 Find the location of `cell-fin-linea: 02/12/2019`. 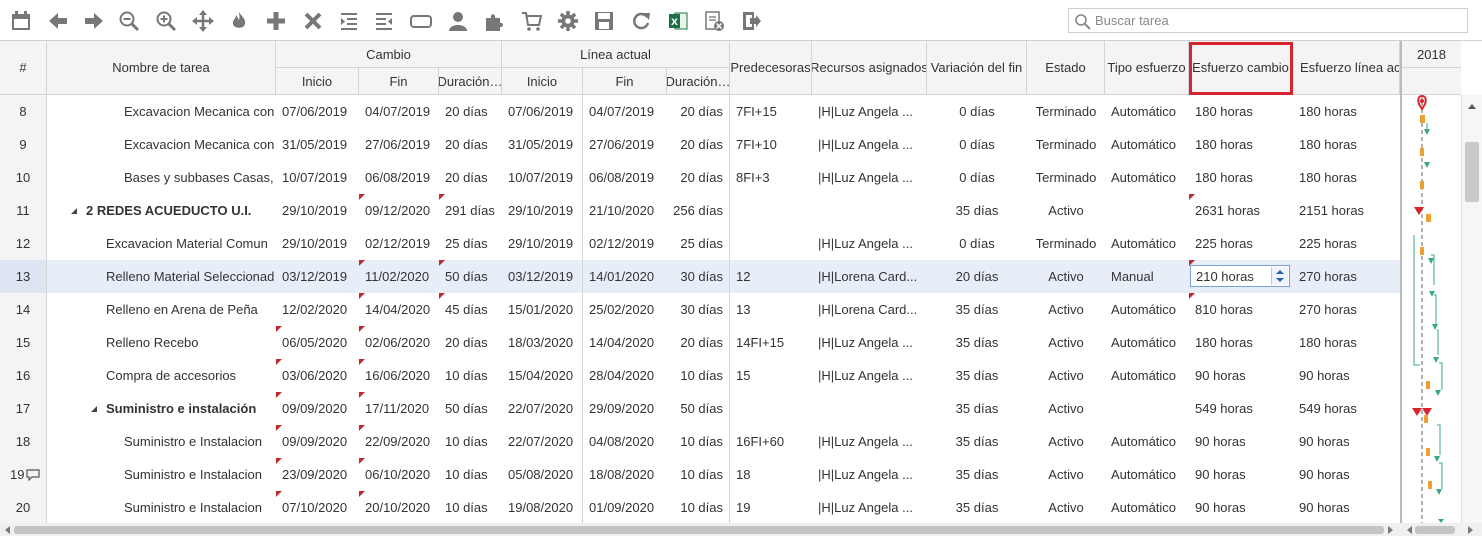

cell-fin-linea: 02/12/2019 is located at coordinates (625, 243).